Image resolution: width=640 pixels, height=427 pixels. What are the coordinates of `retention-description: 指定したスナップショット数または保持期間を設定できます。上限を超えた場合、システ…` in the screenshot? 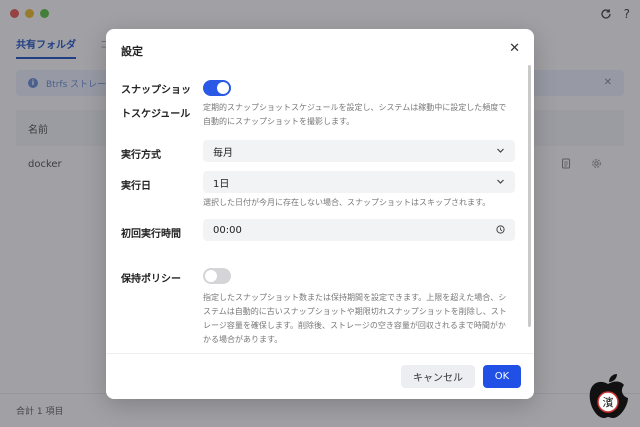 It's located at (355, 318).